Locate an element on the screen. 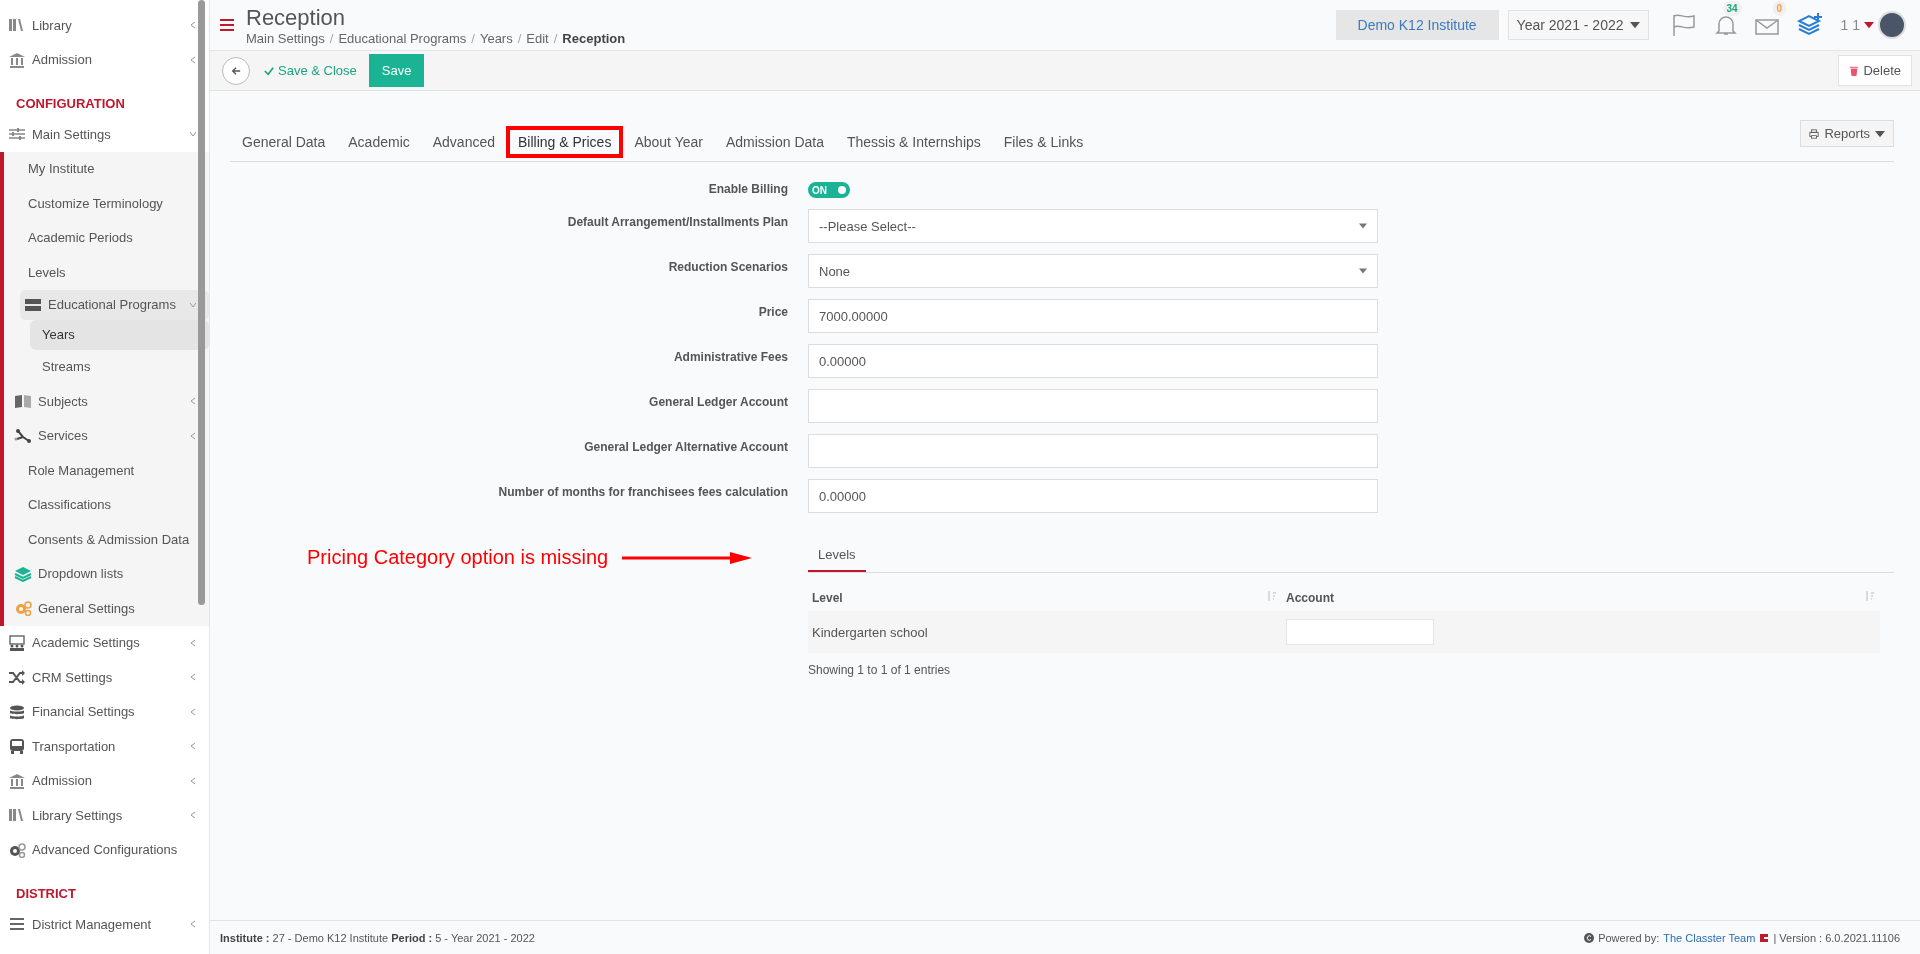 This screenshot has width=1920, height=954. breadcrumb-link: Edit is located at coordinates (537, 38).